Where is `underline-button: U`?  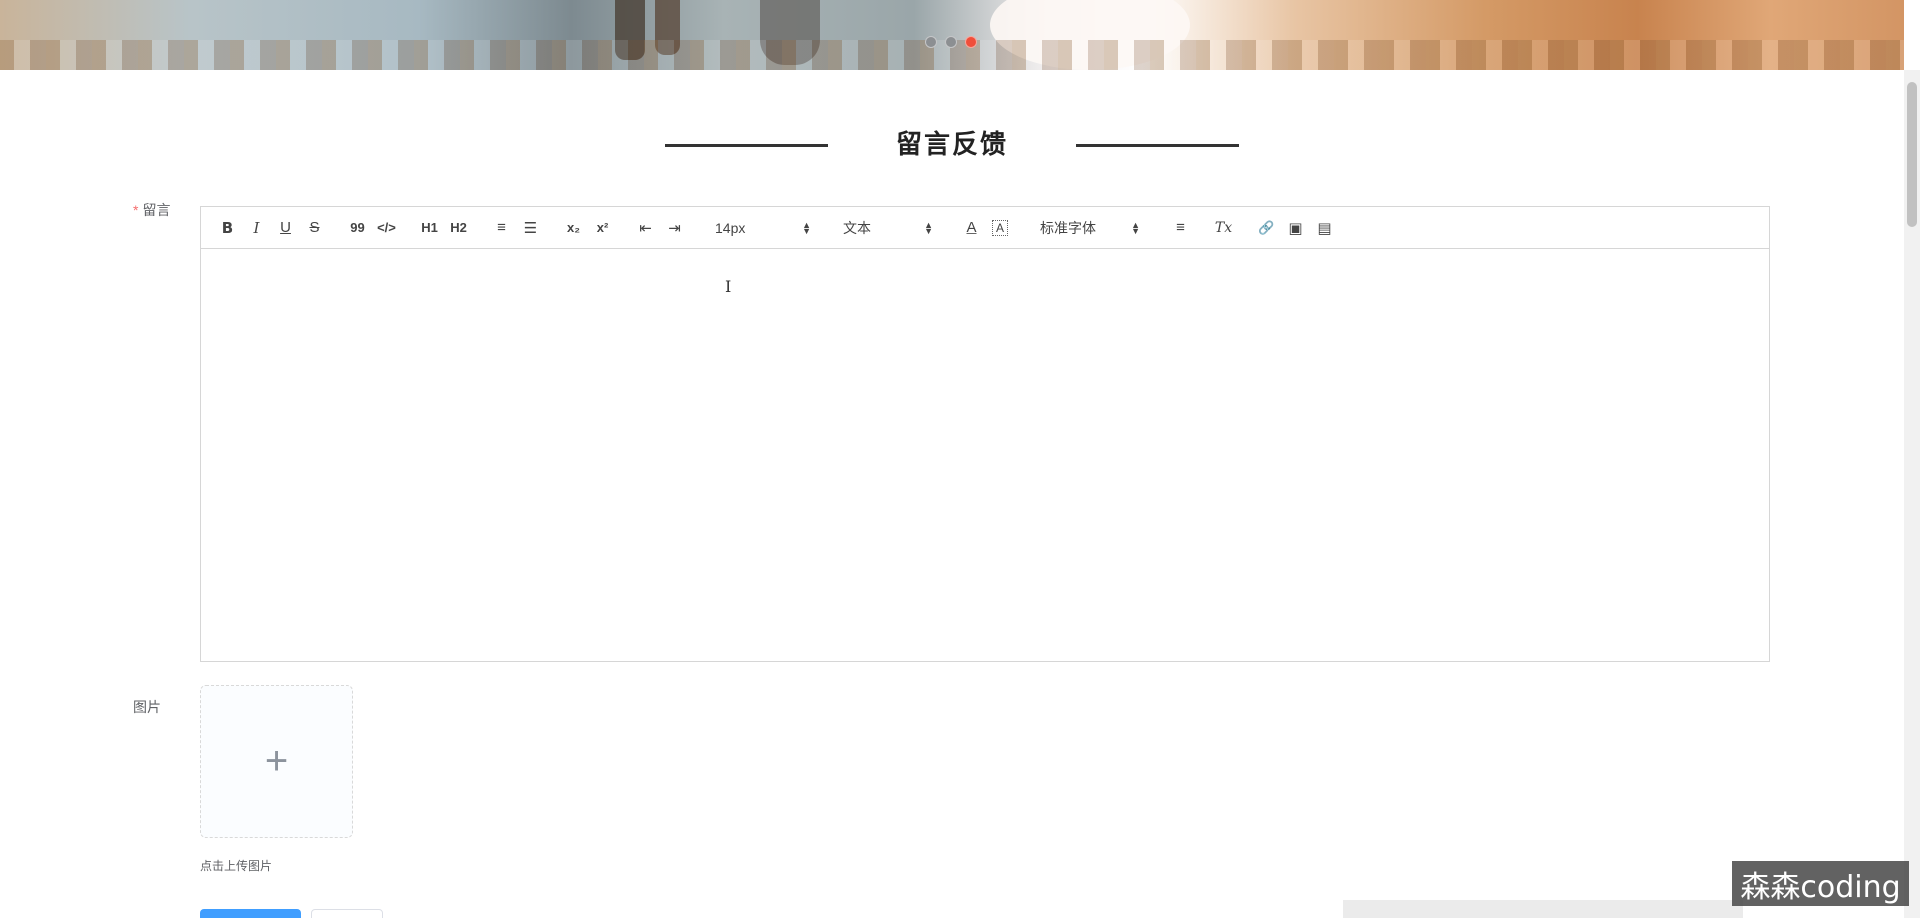
underline-button: U is located at coordinates (285, 228).